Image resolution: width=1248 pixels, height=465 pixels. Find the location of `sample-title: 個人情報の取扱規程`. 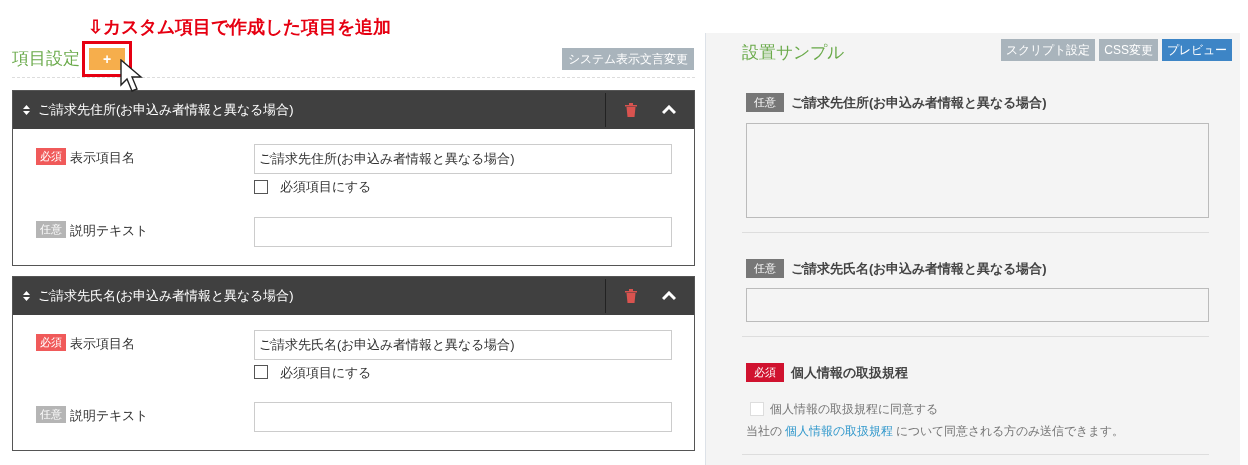

sample-title: 個人情報の取扱規程 is located at coordinates (849, 373).